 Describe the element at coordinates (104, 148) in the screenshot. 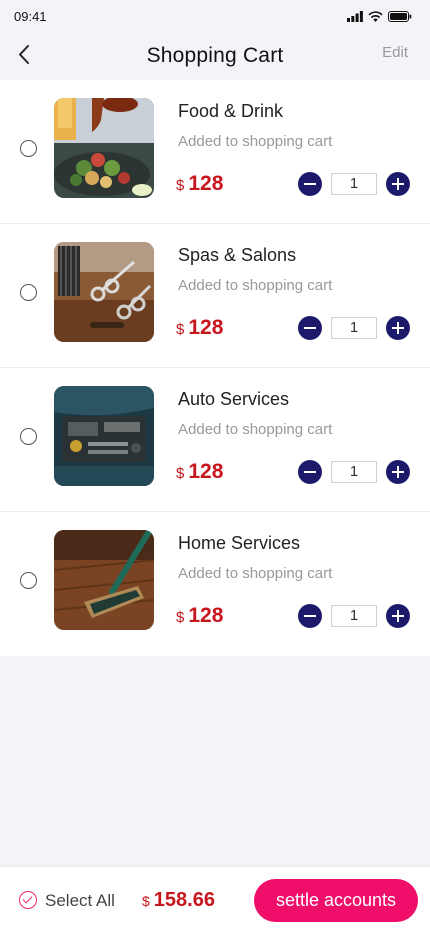

I see `food-photo` at that location.